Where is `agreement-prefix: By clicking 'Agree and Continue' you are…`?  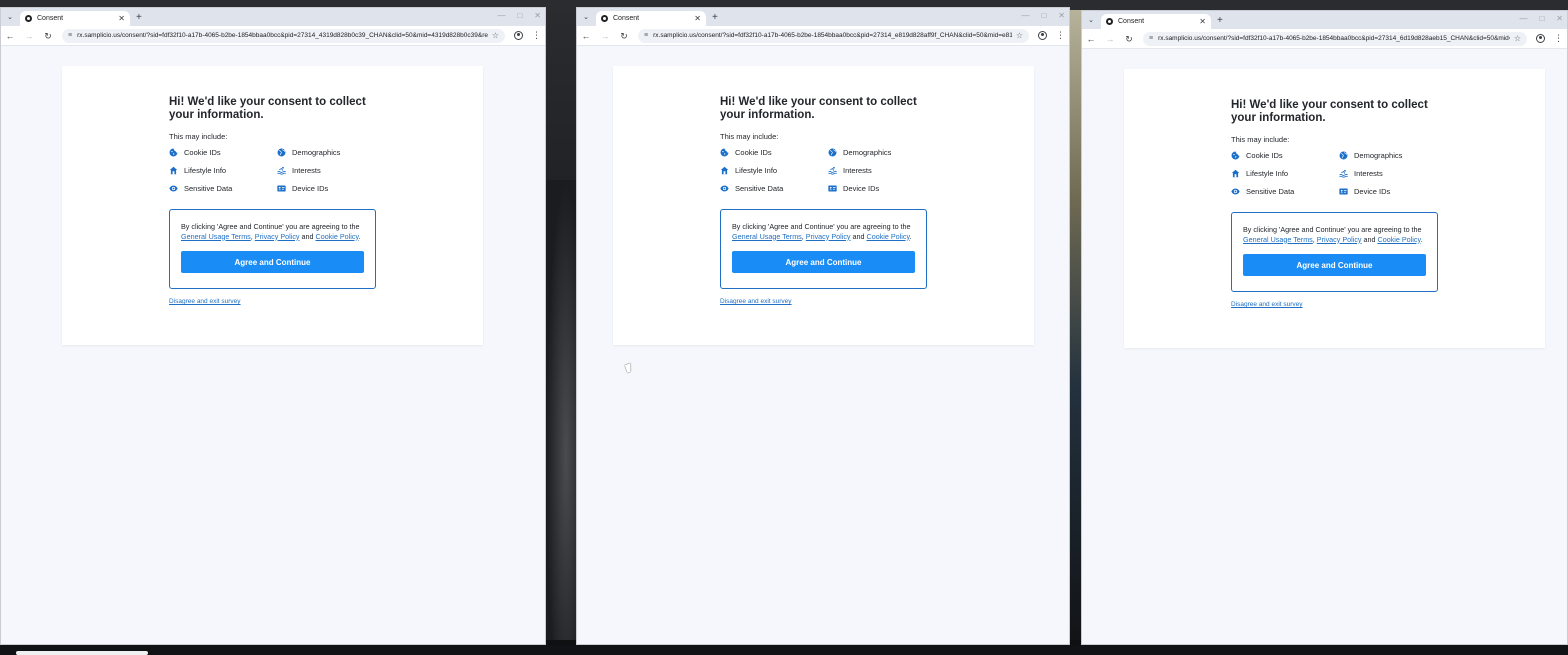 agreement-prefix: By clicking 'Agree and Continue' you are… is located at coordinates (270, 226).